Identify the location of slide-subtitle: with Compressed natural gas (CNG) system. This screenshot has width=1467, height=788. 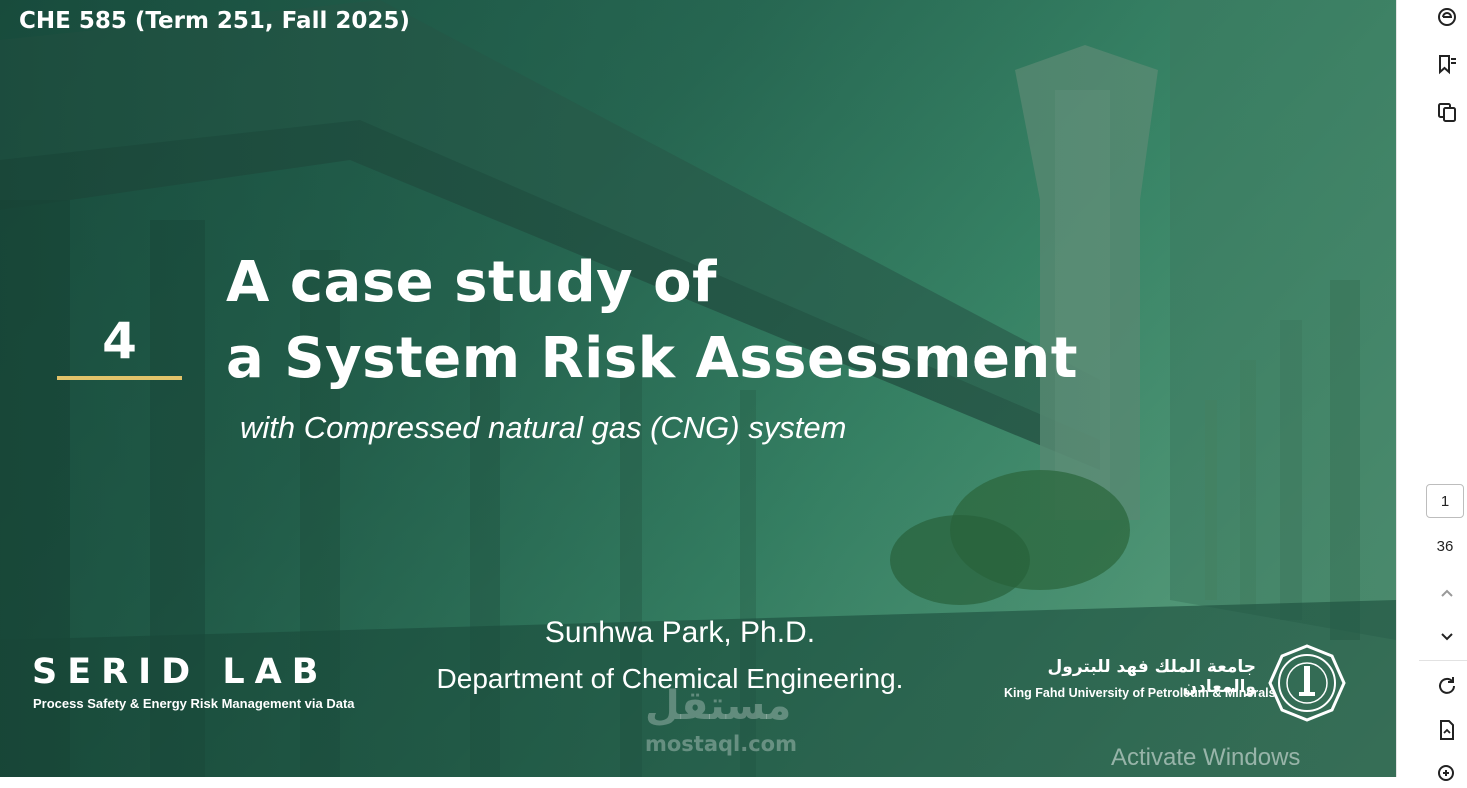
(543, 427).